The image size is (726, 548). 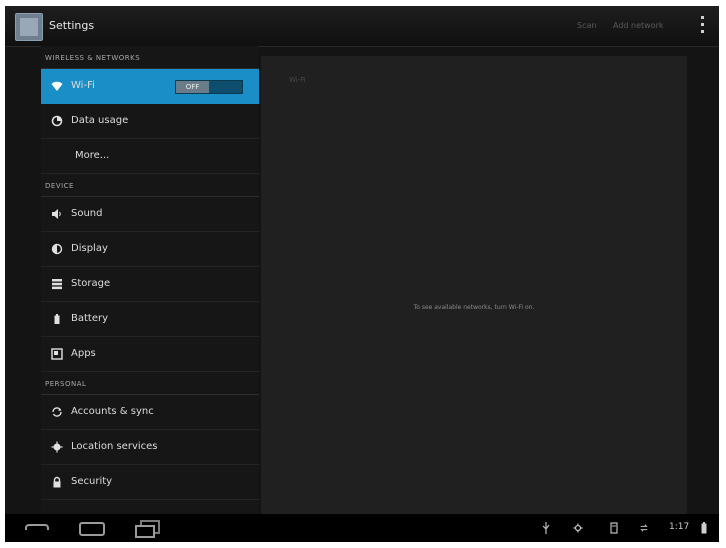 I want to click on sidebar-item-accounts-sync: Accounts & sync, so click(x=150, y=412).